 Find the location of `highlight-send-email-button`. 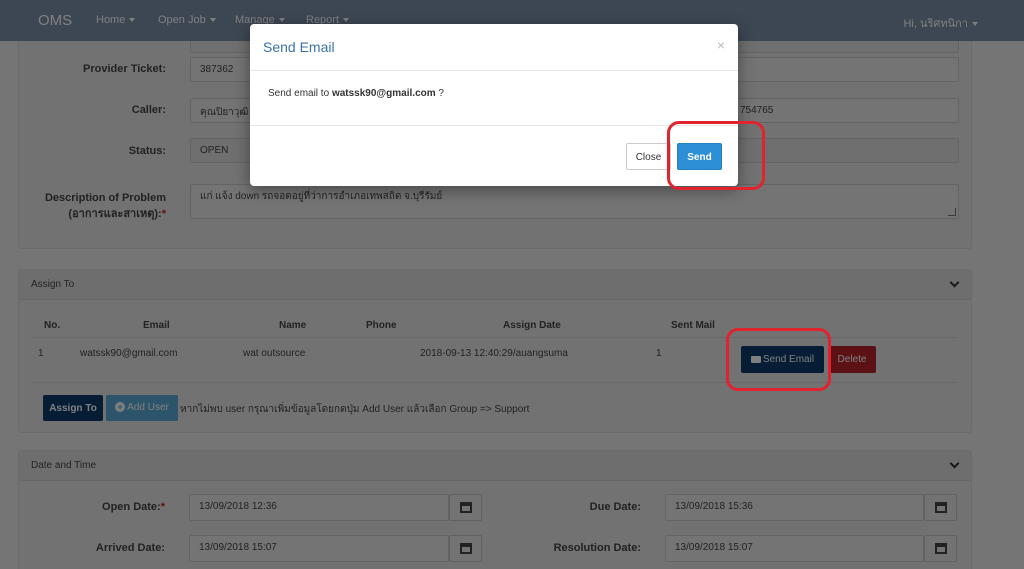

highlight-send-email-button is located at coordinates (778, 359).